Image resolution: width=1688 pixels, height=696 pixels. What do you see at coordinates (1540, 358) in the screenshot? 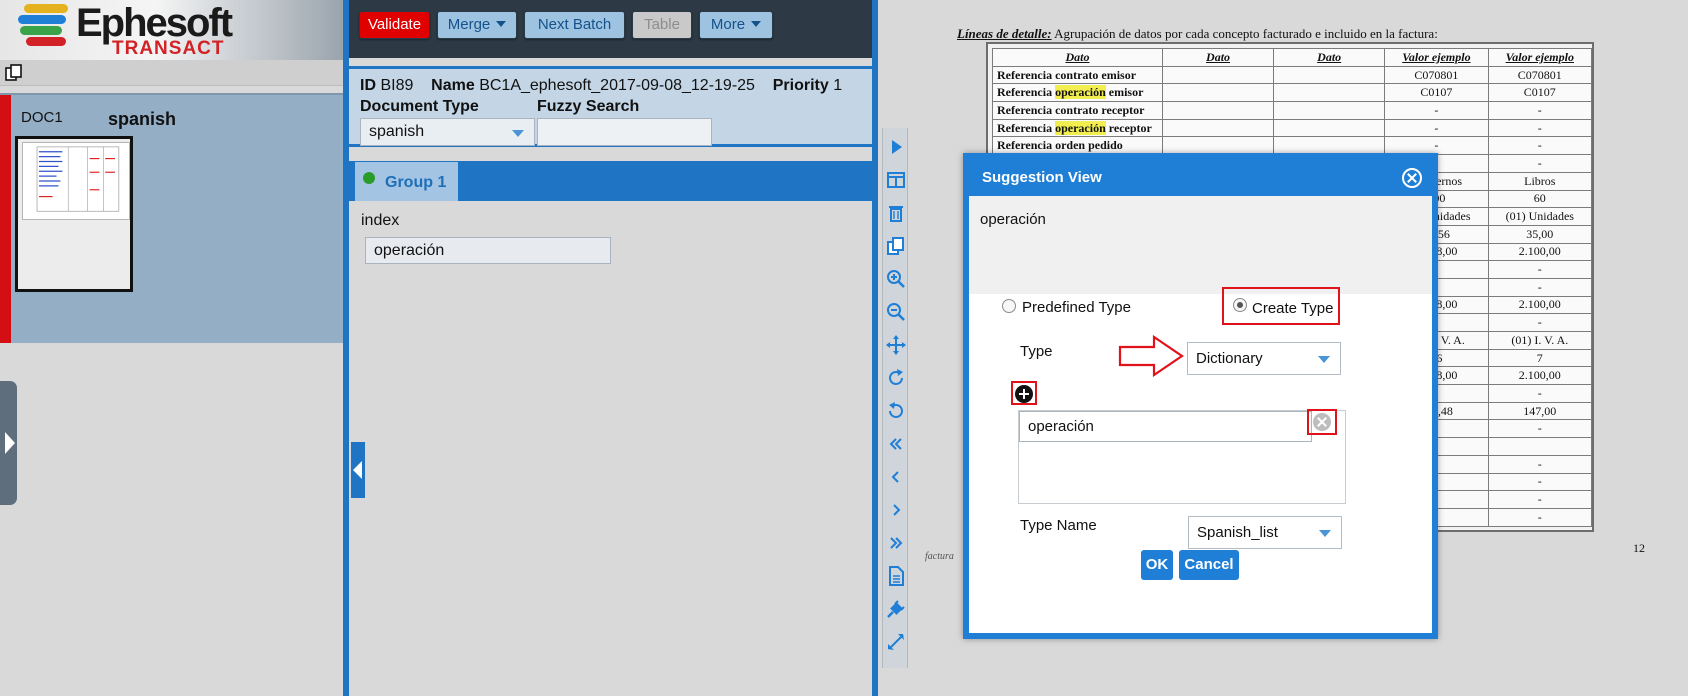
I see `table-cell: 7` at bounding box center [1540, 358].